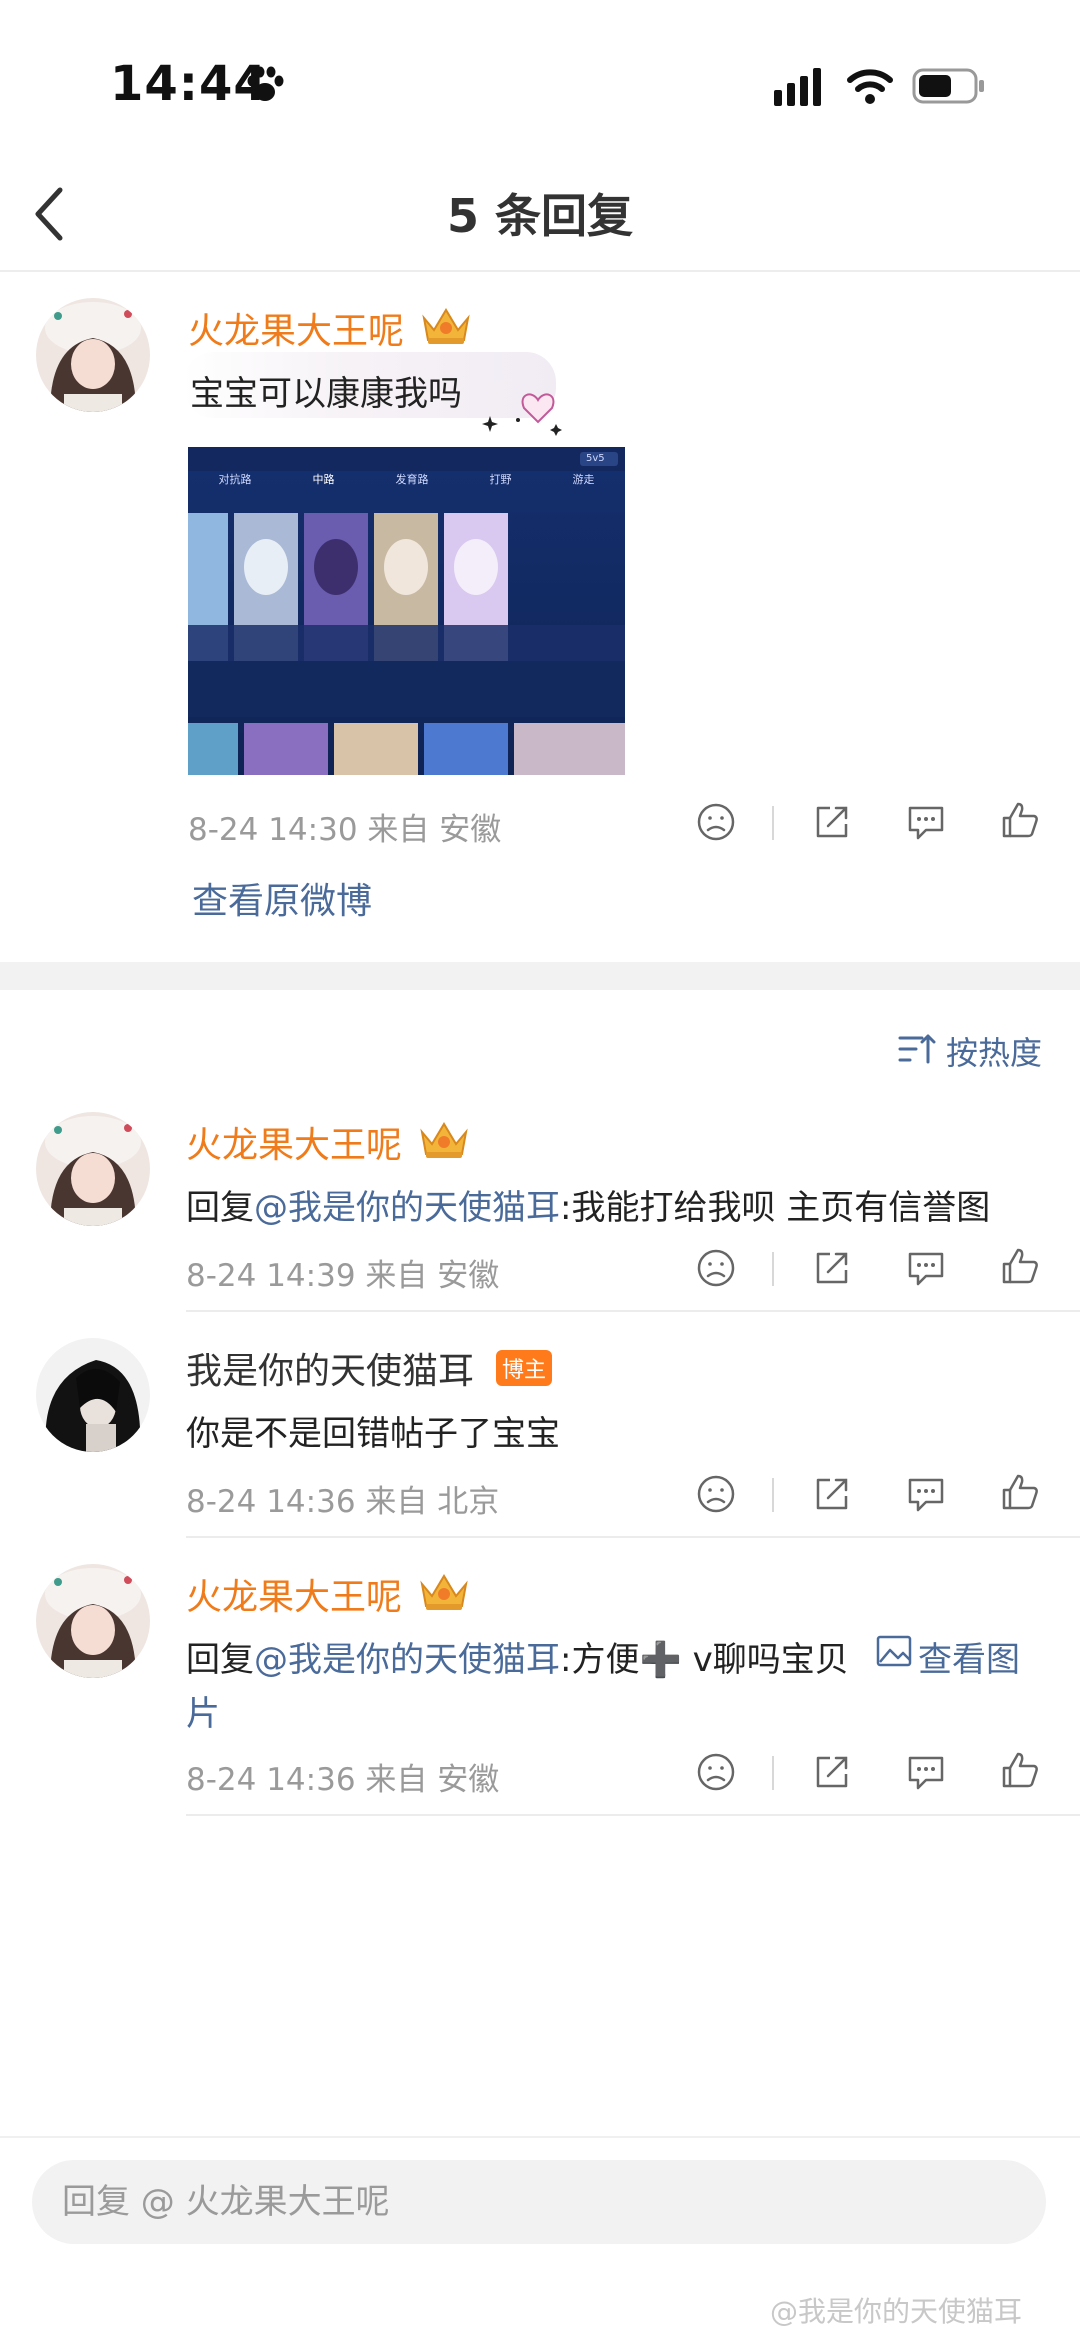 The width and height of the screenshot is (1080, 2348). Describe the element at coordinates (406, 611) in the screenshot. I see `post-image: 对抗路 中路 发育路 打野 游走 5v5` at that location.